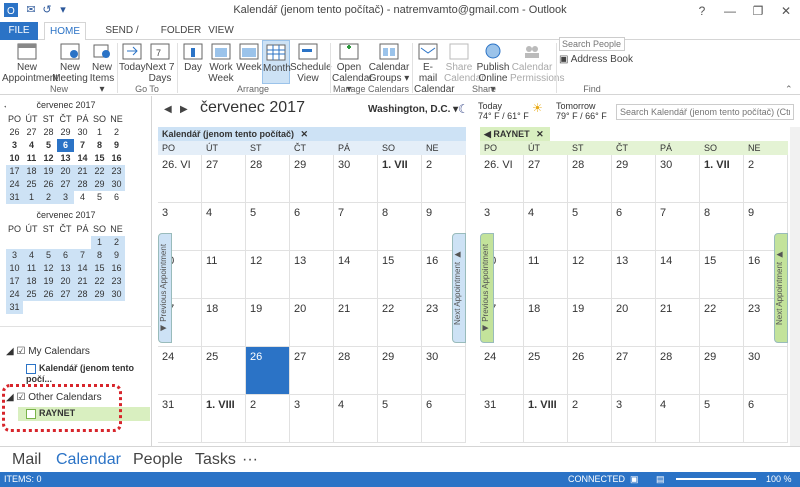 This screenshot has width=800, height=487. What do you see at coordinates (224, 323) in the screenshot?
I see `day-cell: 18` at bounding box center [224, 323].